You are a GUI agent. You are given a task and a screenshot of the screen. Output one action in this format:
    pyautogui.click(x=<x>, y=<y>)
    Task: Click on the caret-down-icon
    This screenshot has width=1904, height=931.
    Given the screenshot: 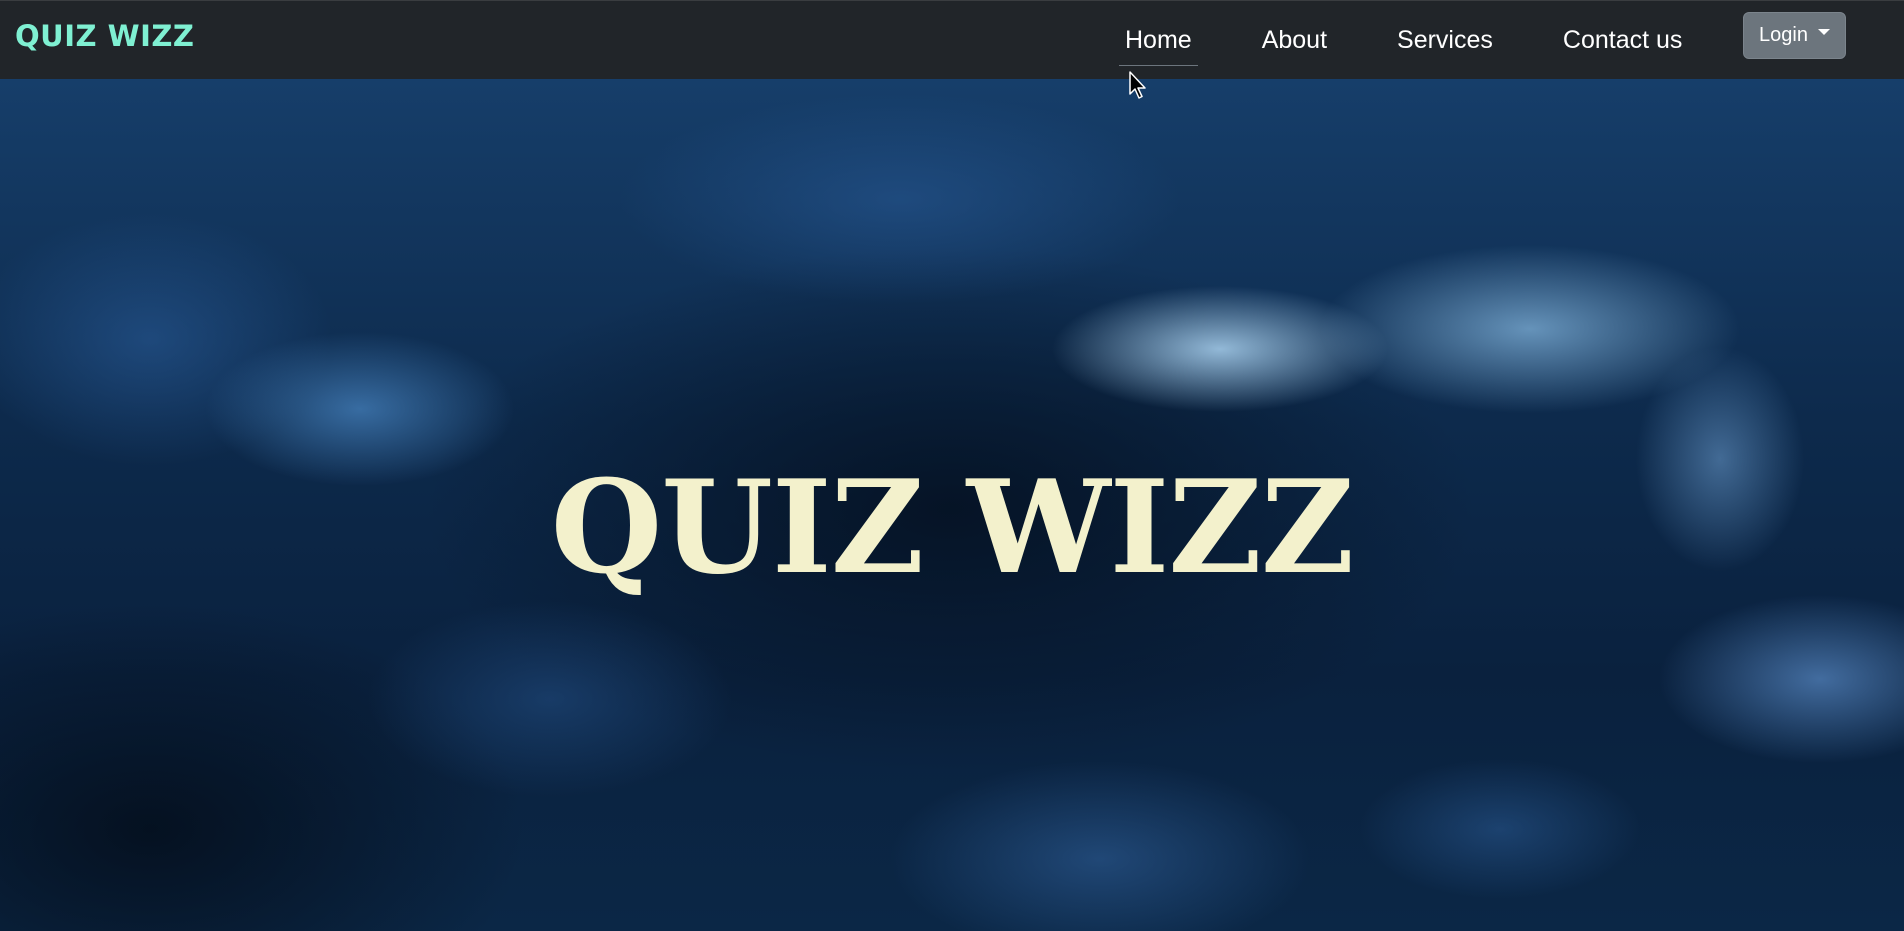 What is the action you would take?
    pyautogui.click(x=1823, y=31)
    